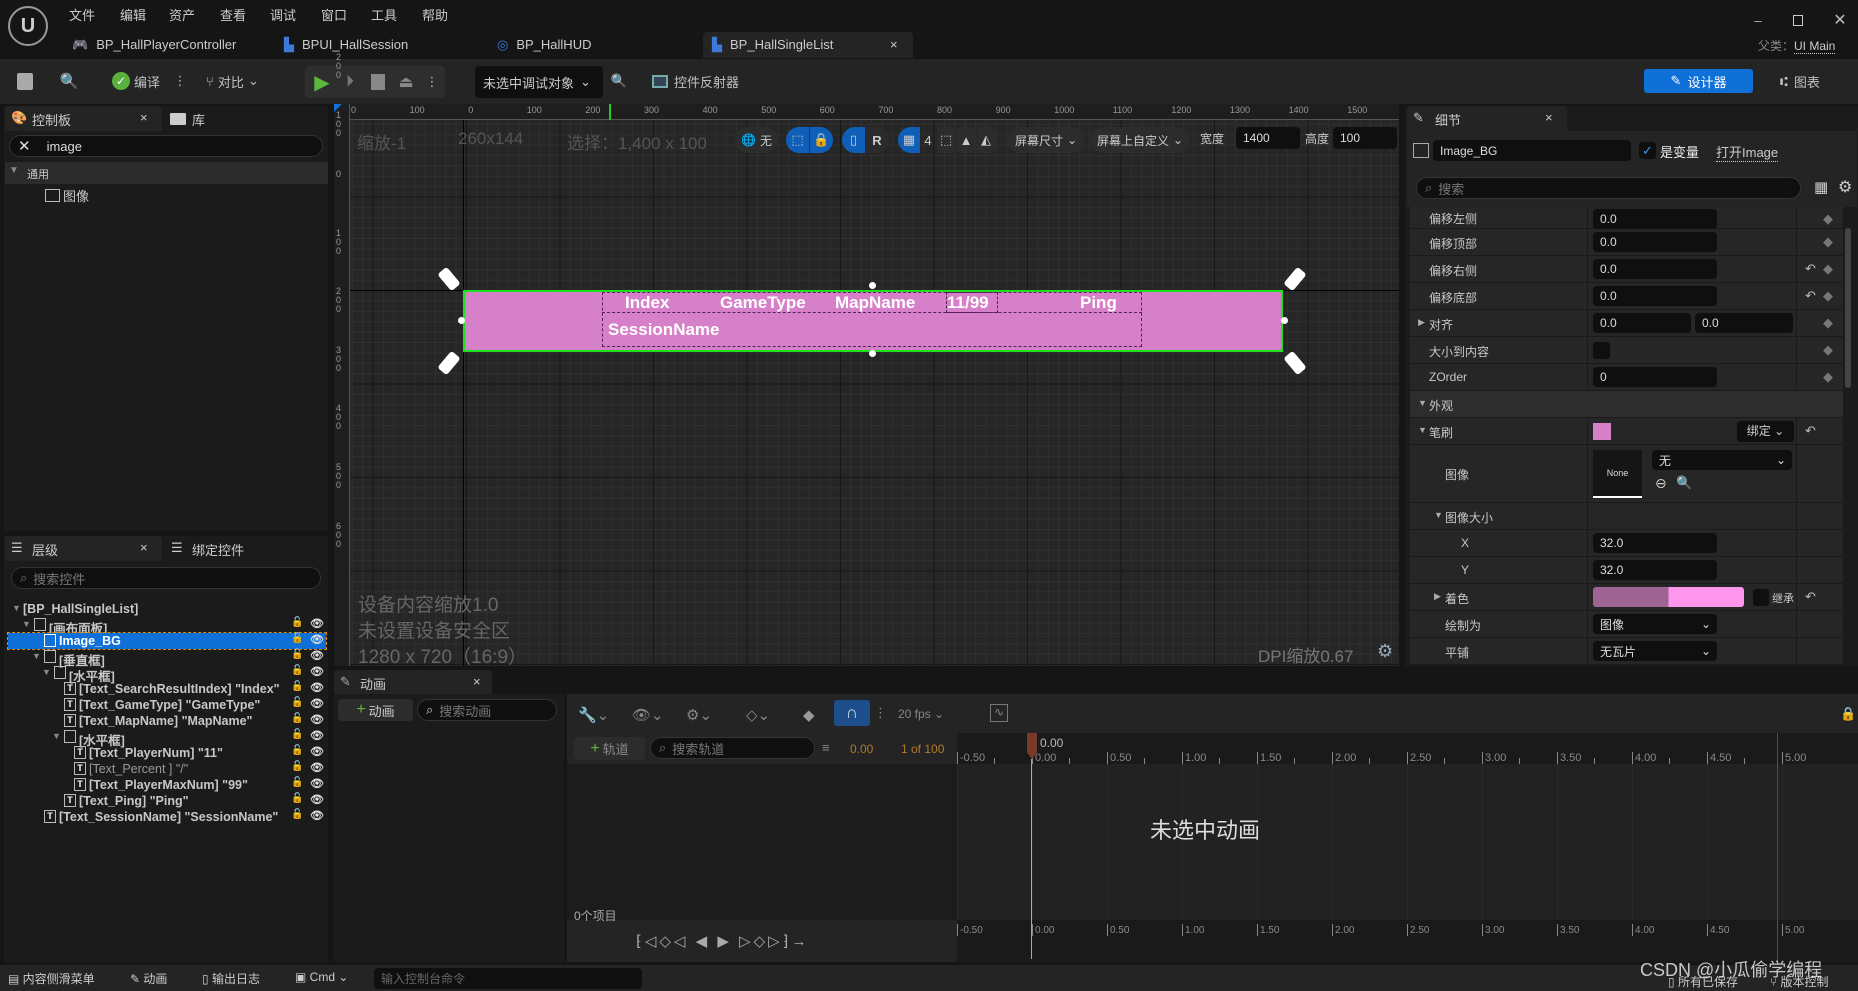  Describe the element at coordinates (1655, 570) in the screenshot. I see `image-size-y-input: 32.0` at that location.